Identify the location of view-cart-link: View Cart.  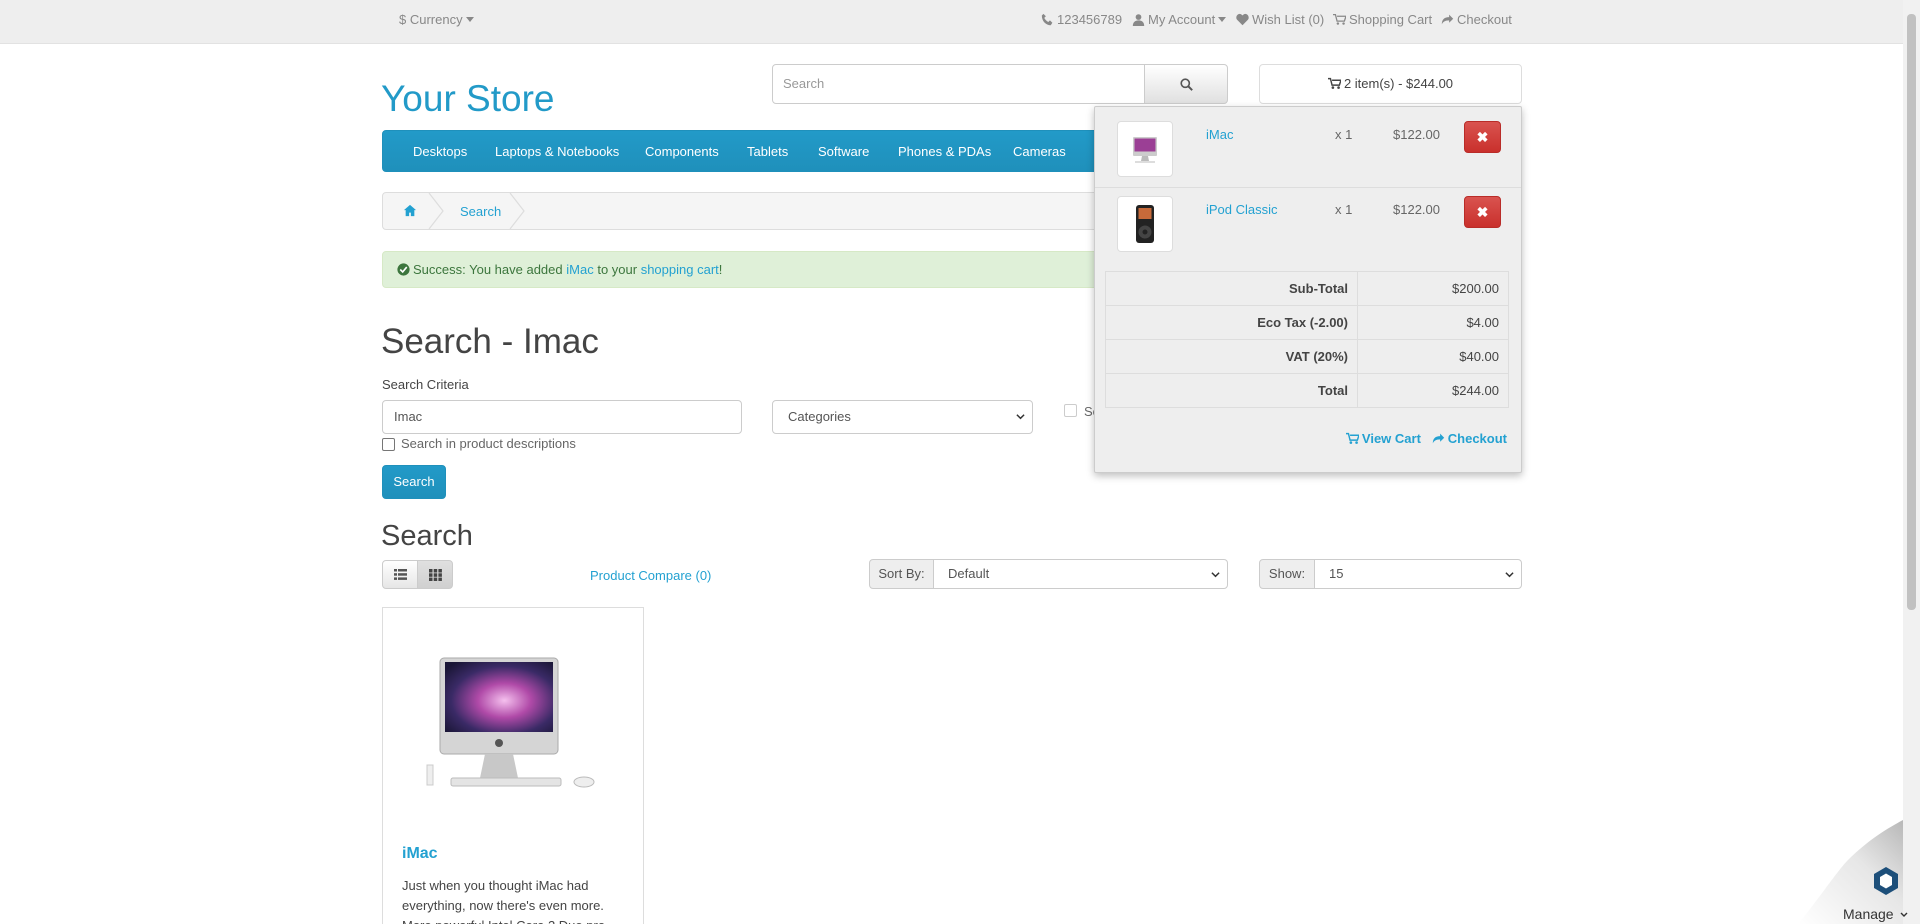
(1383, 438).